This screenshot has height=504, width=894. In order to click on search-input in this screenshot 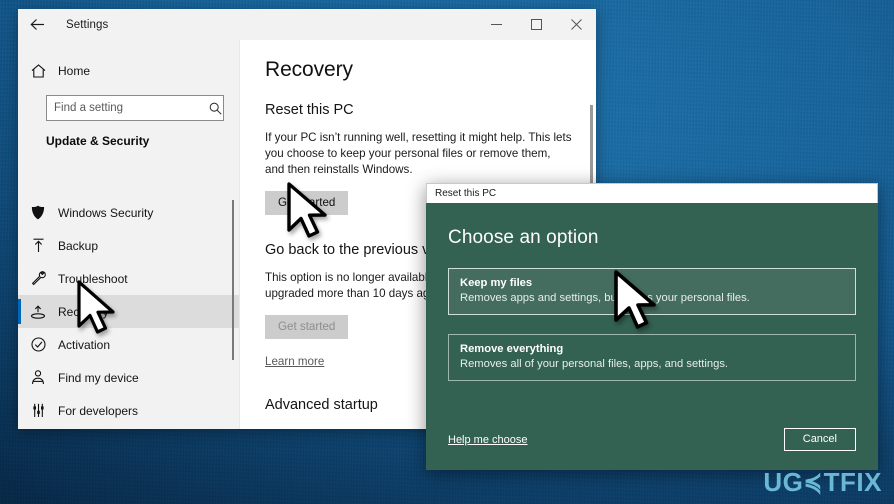, I will do `click(127, 108)`.